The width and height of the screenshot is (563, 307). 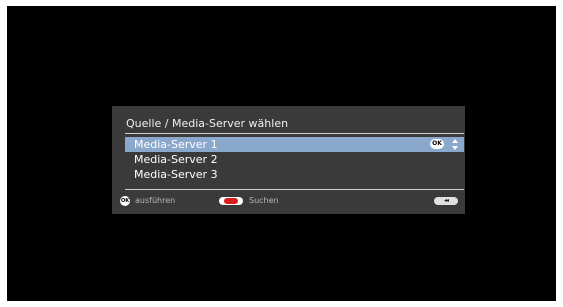 What do you see at coordinates (207, 123) in the screenshot?
I see `dialog-title: Quelle / Media-Server wählen` at bounding box center [207, 123].